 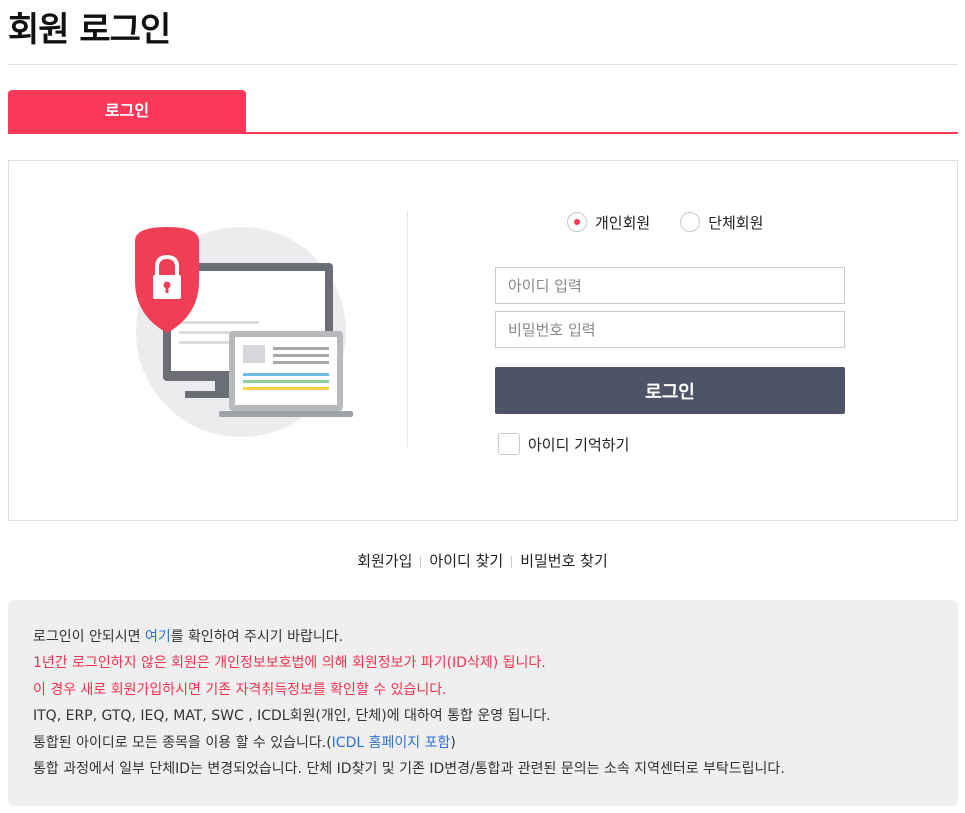 I want to click on radio-button-unselected, so click(x=690, y=222).